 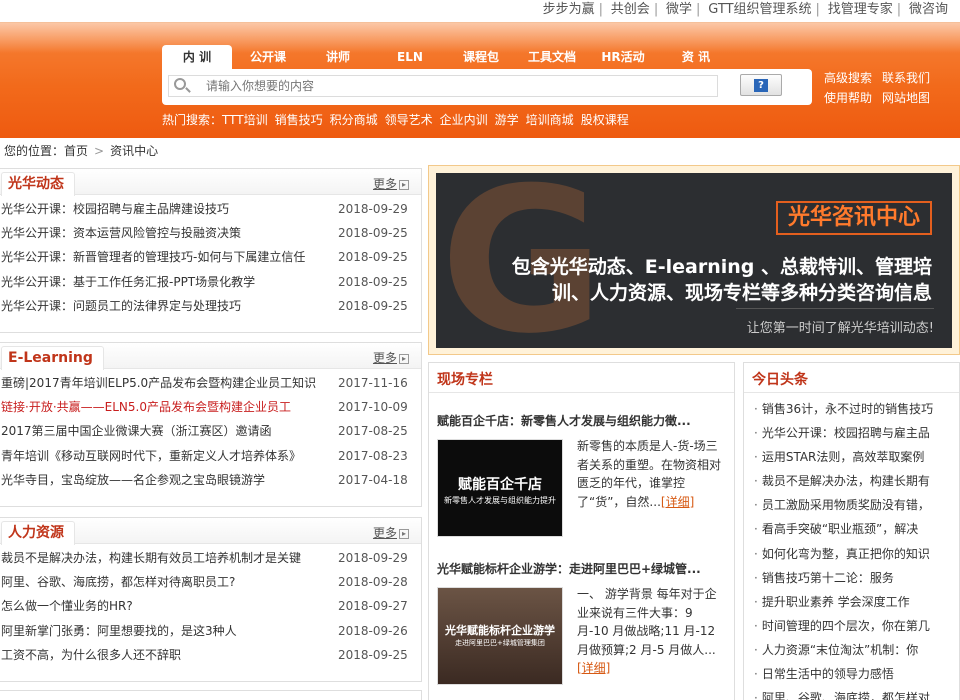 What do you see at coordinates (52, 358) in the screenshot?
I see `panel-title: E-Learning` at bounding box center [52, 358].